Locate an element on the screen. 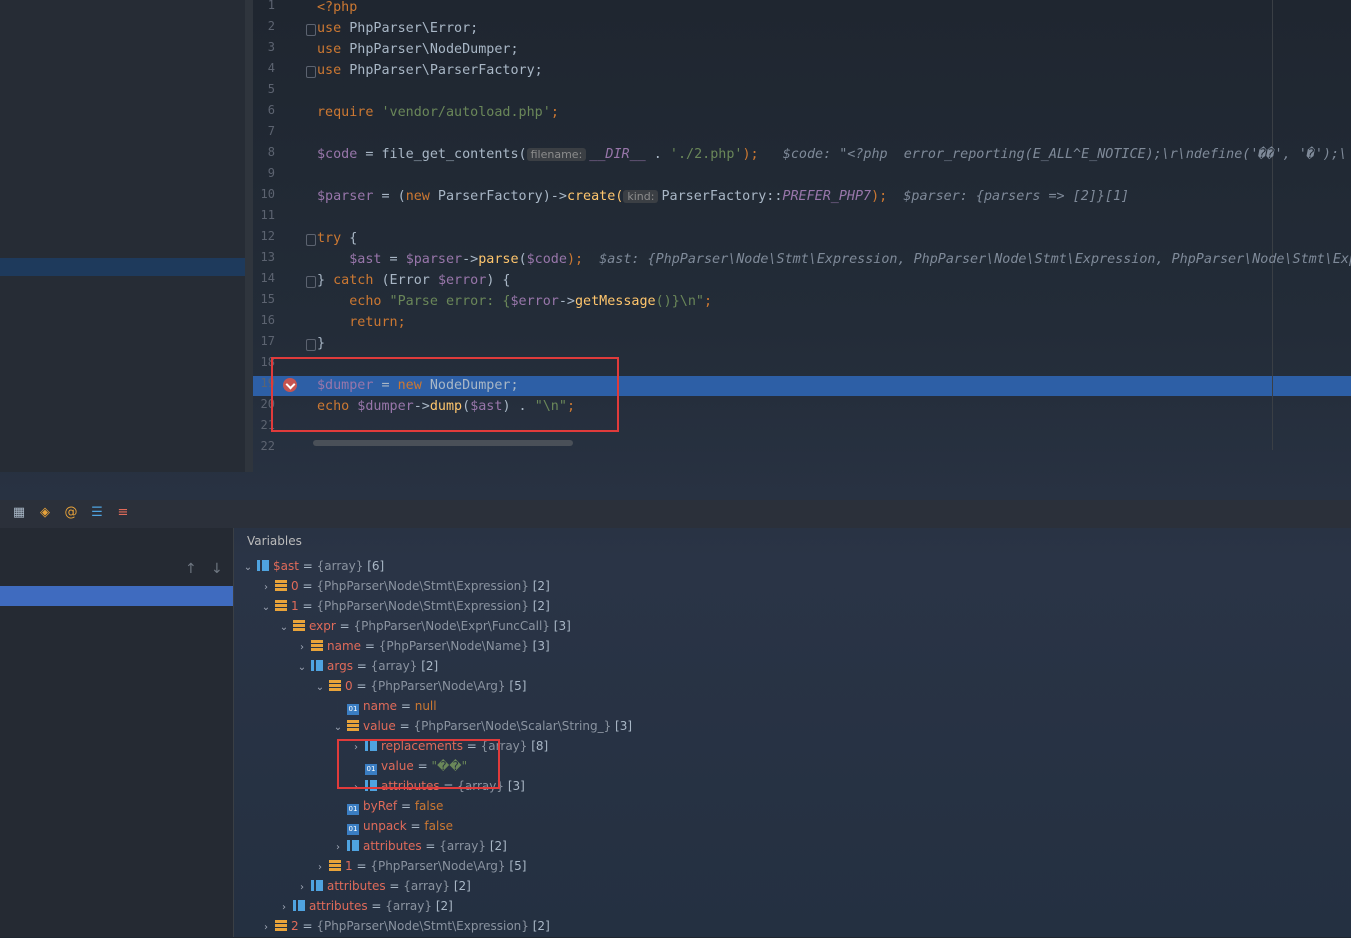 The width and height of the screenshot is (1351, 938). equals-sign: = is located at coordinates (361, 666).